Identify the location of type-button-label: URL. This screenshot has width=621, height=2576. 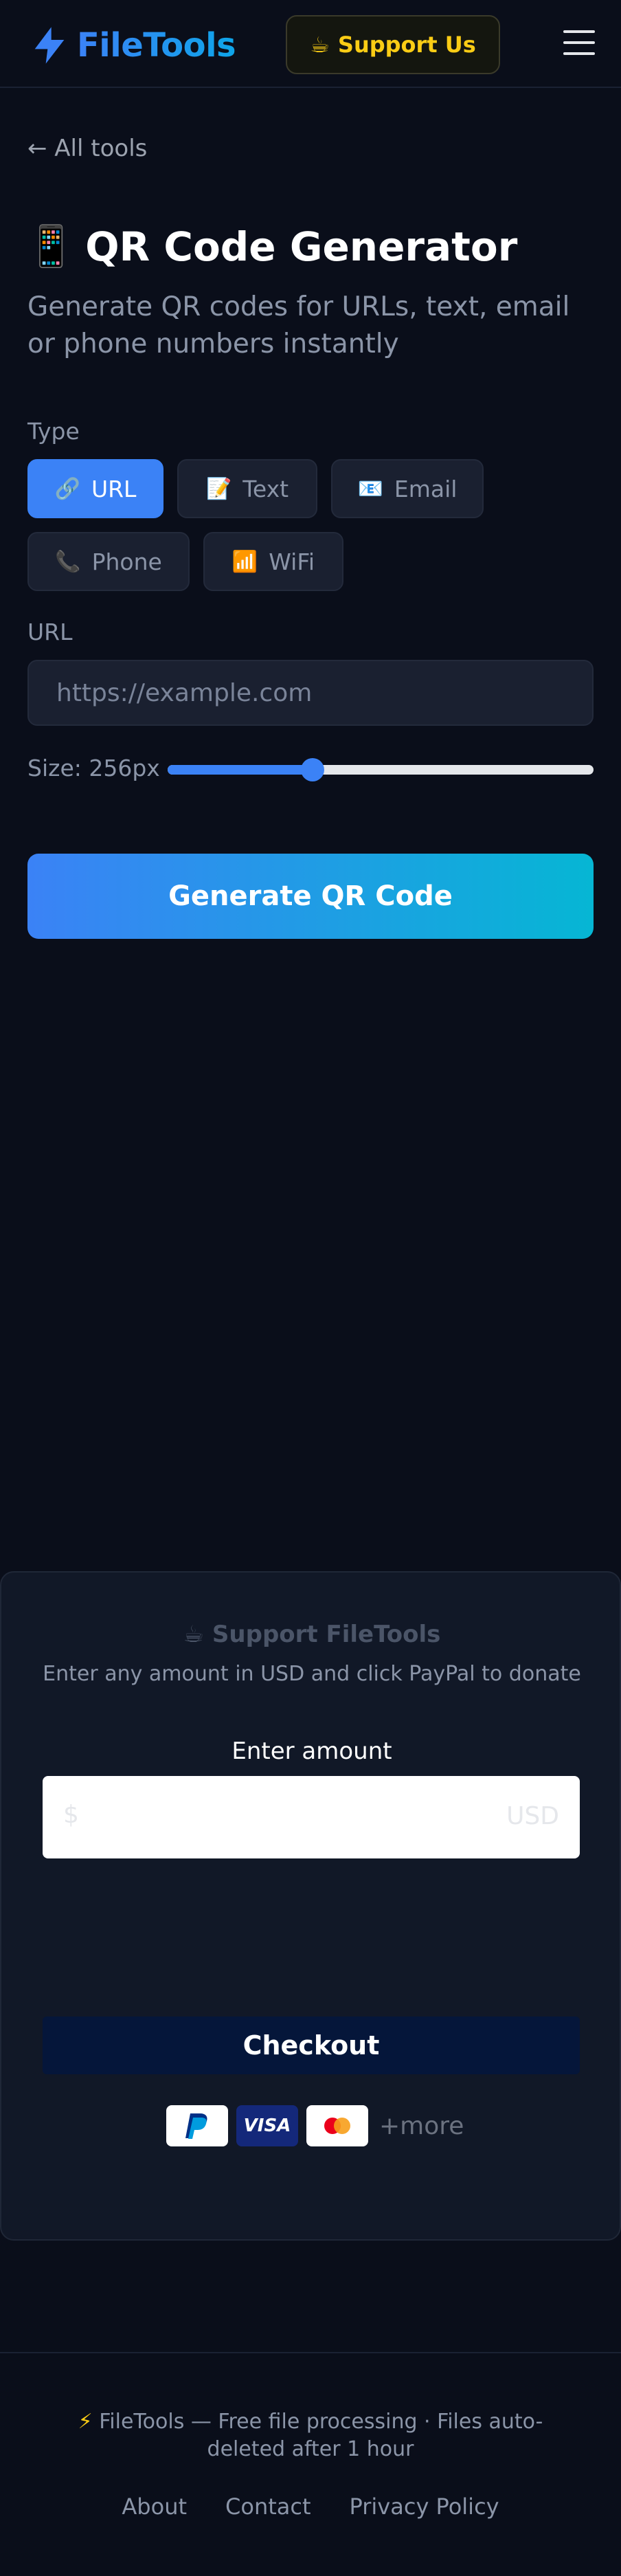
(114, 488).